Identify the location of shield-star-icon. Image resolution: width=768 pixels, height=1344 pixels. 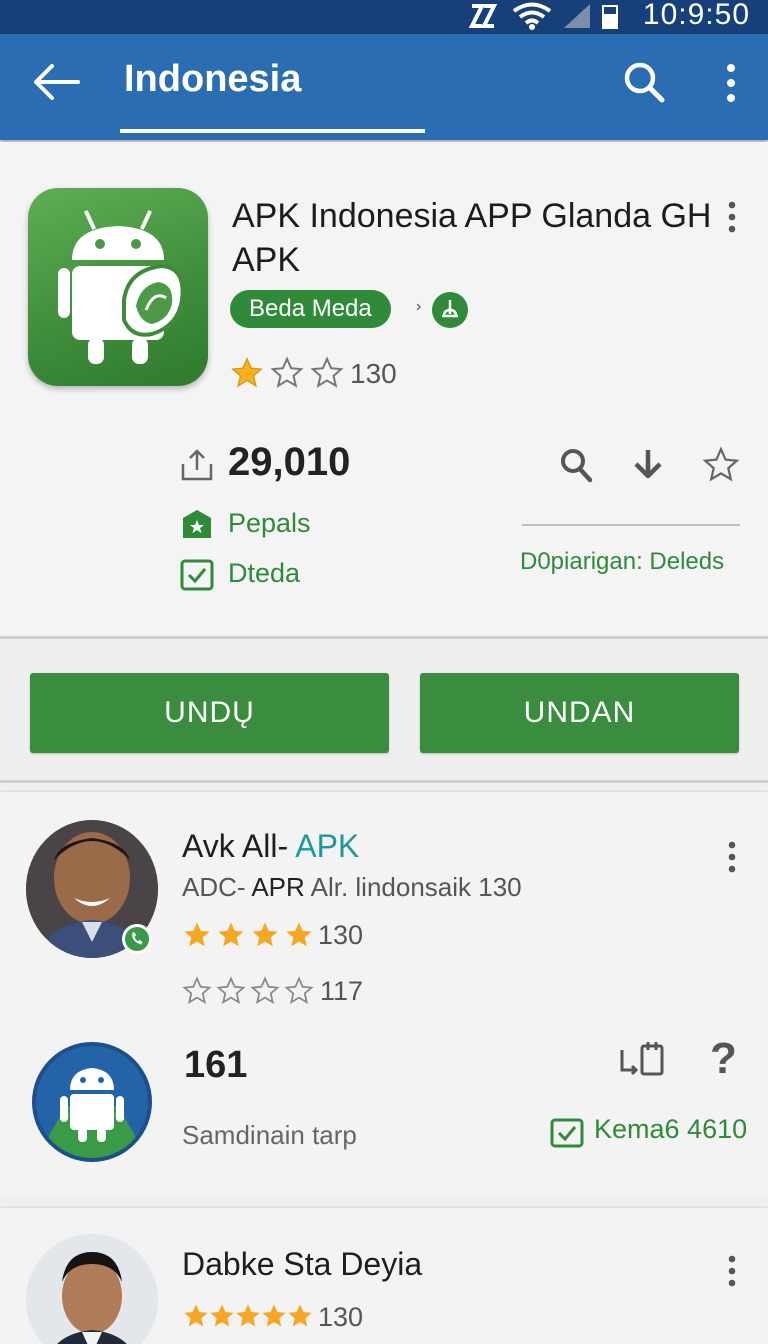
(197, 524).